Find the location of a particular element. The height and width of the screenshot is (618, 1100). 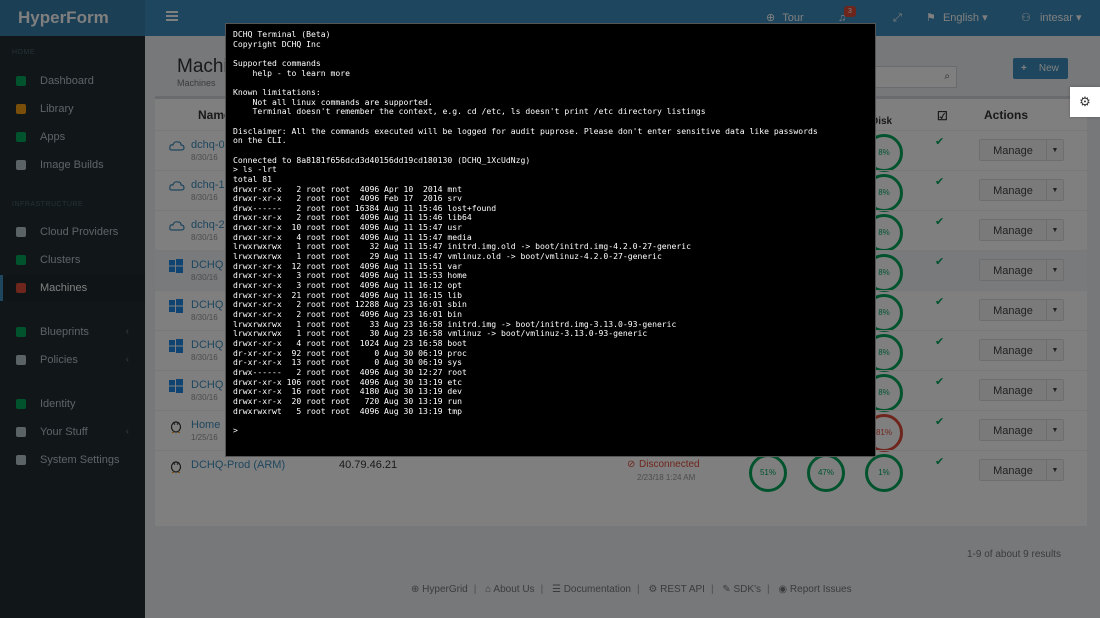

settings-gear-icon: ⚙ is located at coordinates (1085, 102).